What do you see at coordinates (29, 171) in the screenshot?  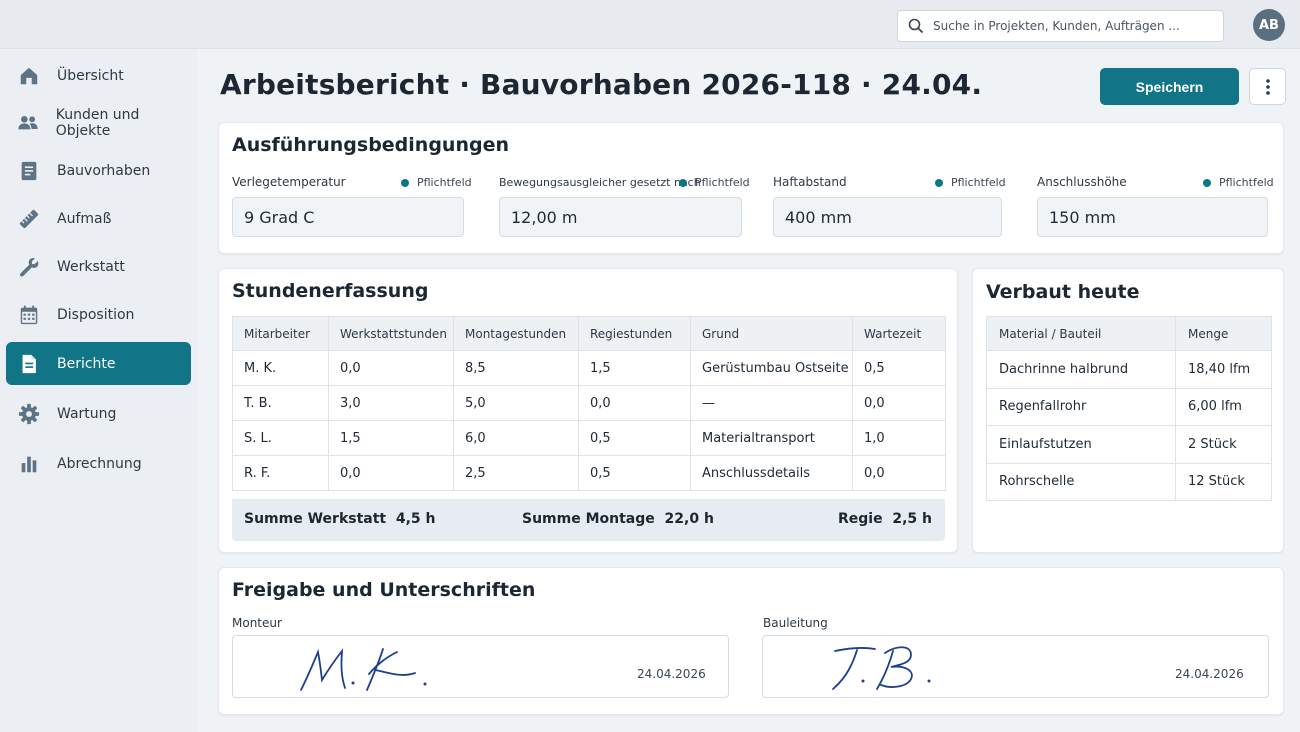 I see `document-icon` at bounding box center [29, 171].